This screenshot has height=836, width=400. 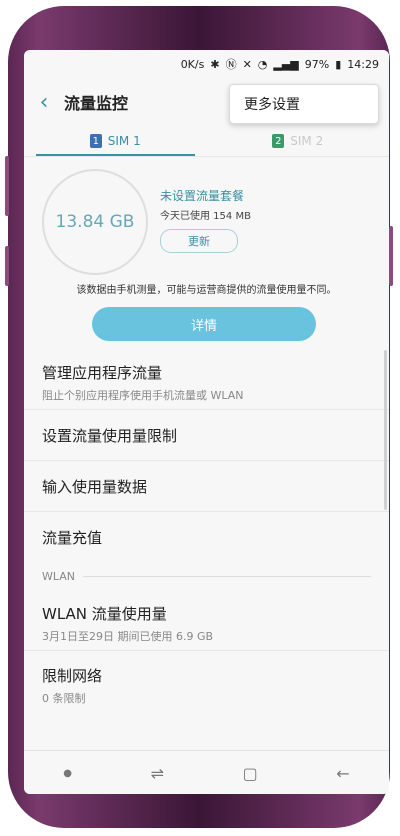 I want to click on home-icon: ▢, so click(x=250, y=773).